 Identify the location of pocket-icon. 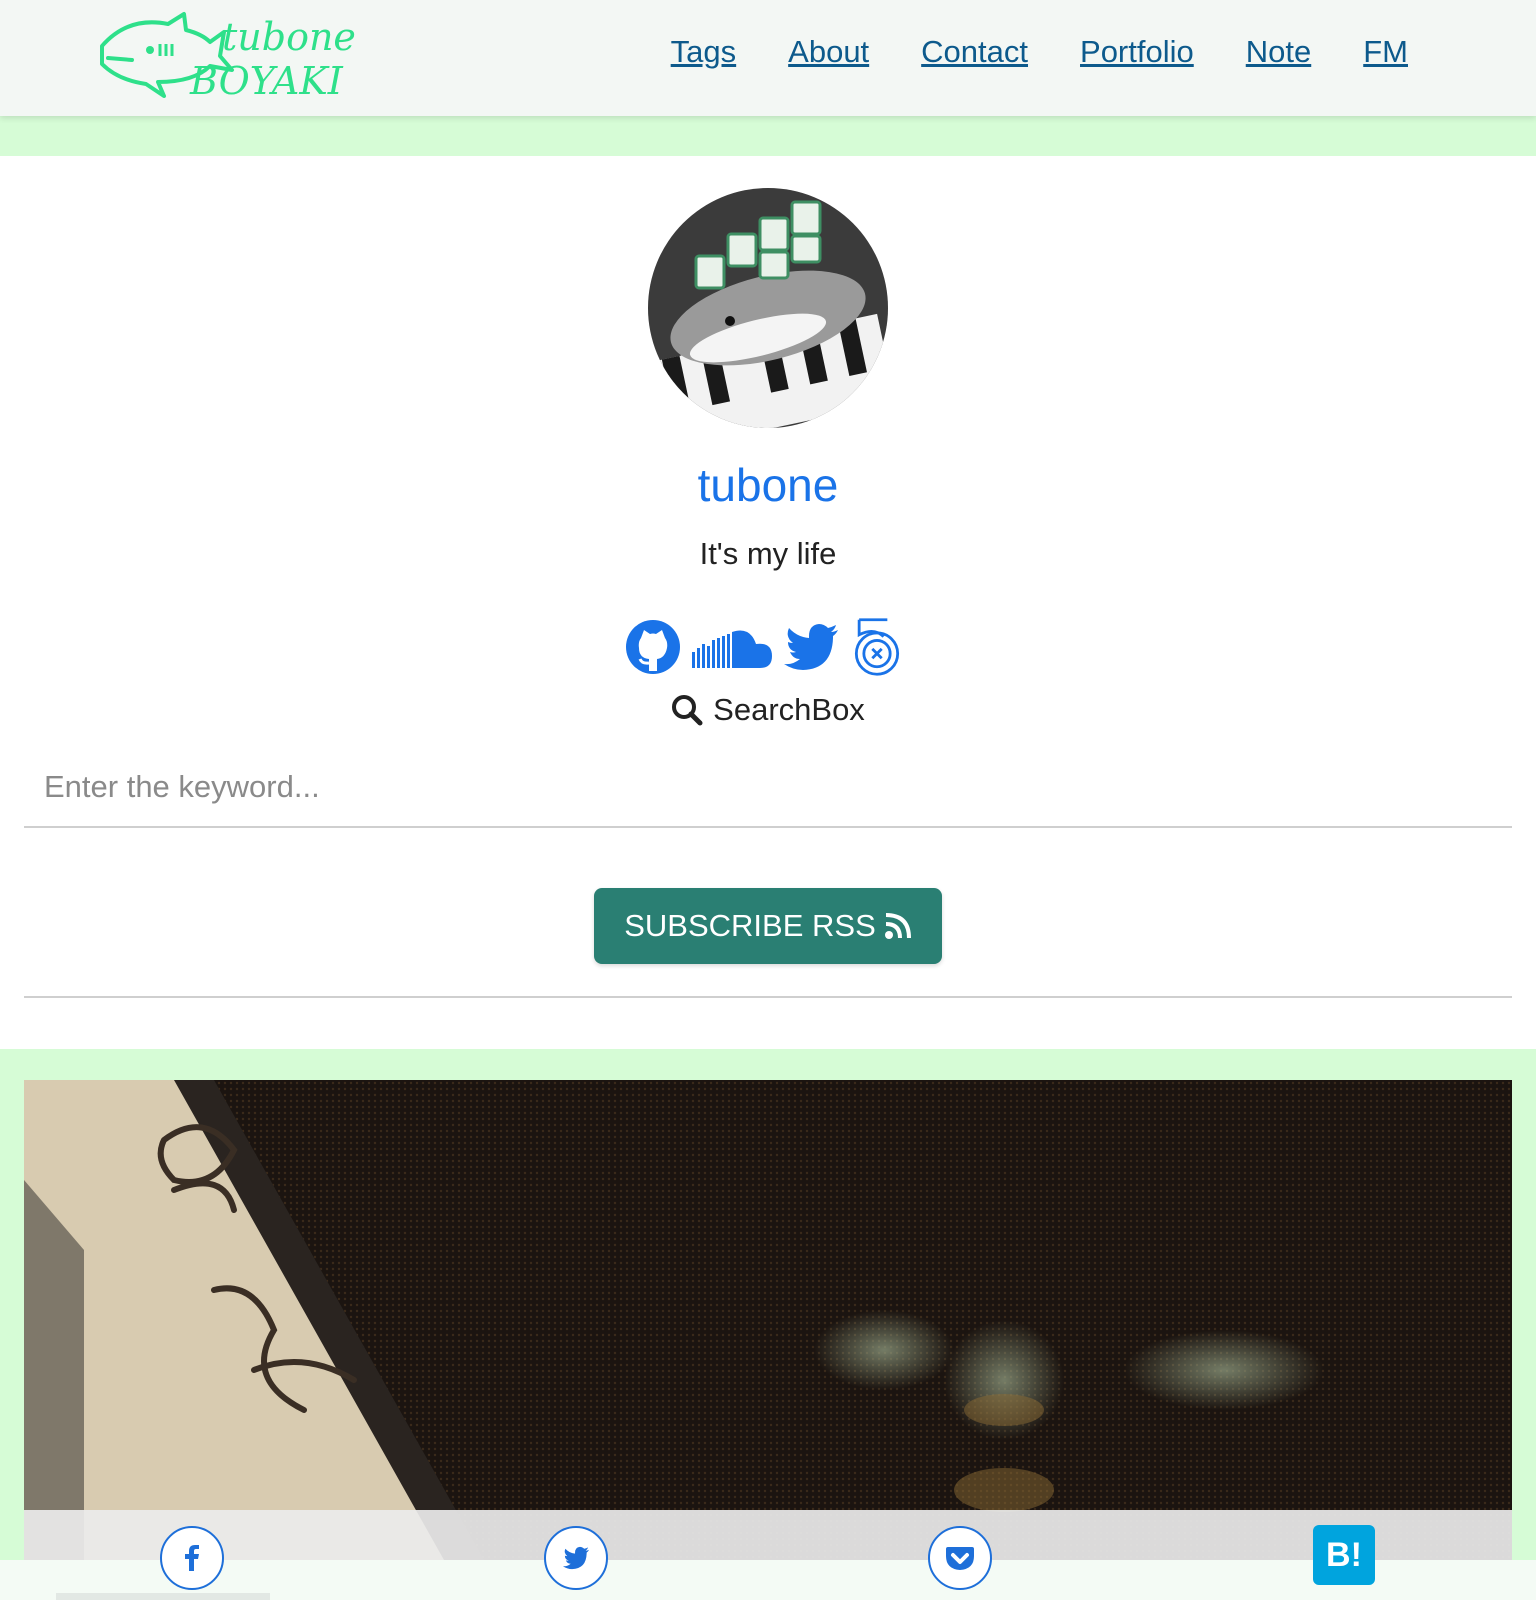
(960, 1558).